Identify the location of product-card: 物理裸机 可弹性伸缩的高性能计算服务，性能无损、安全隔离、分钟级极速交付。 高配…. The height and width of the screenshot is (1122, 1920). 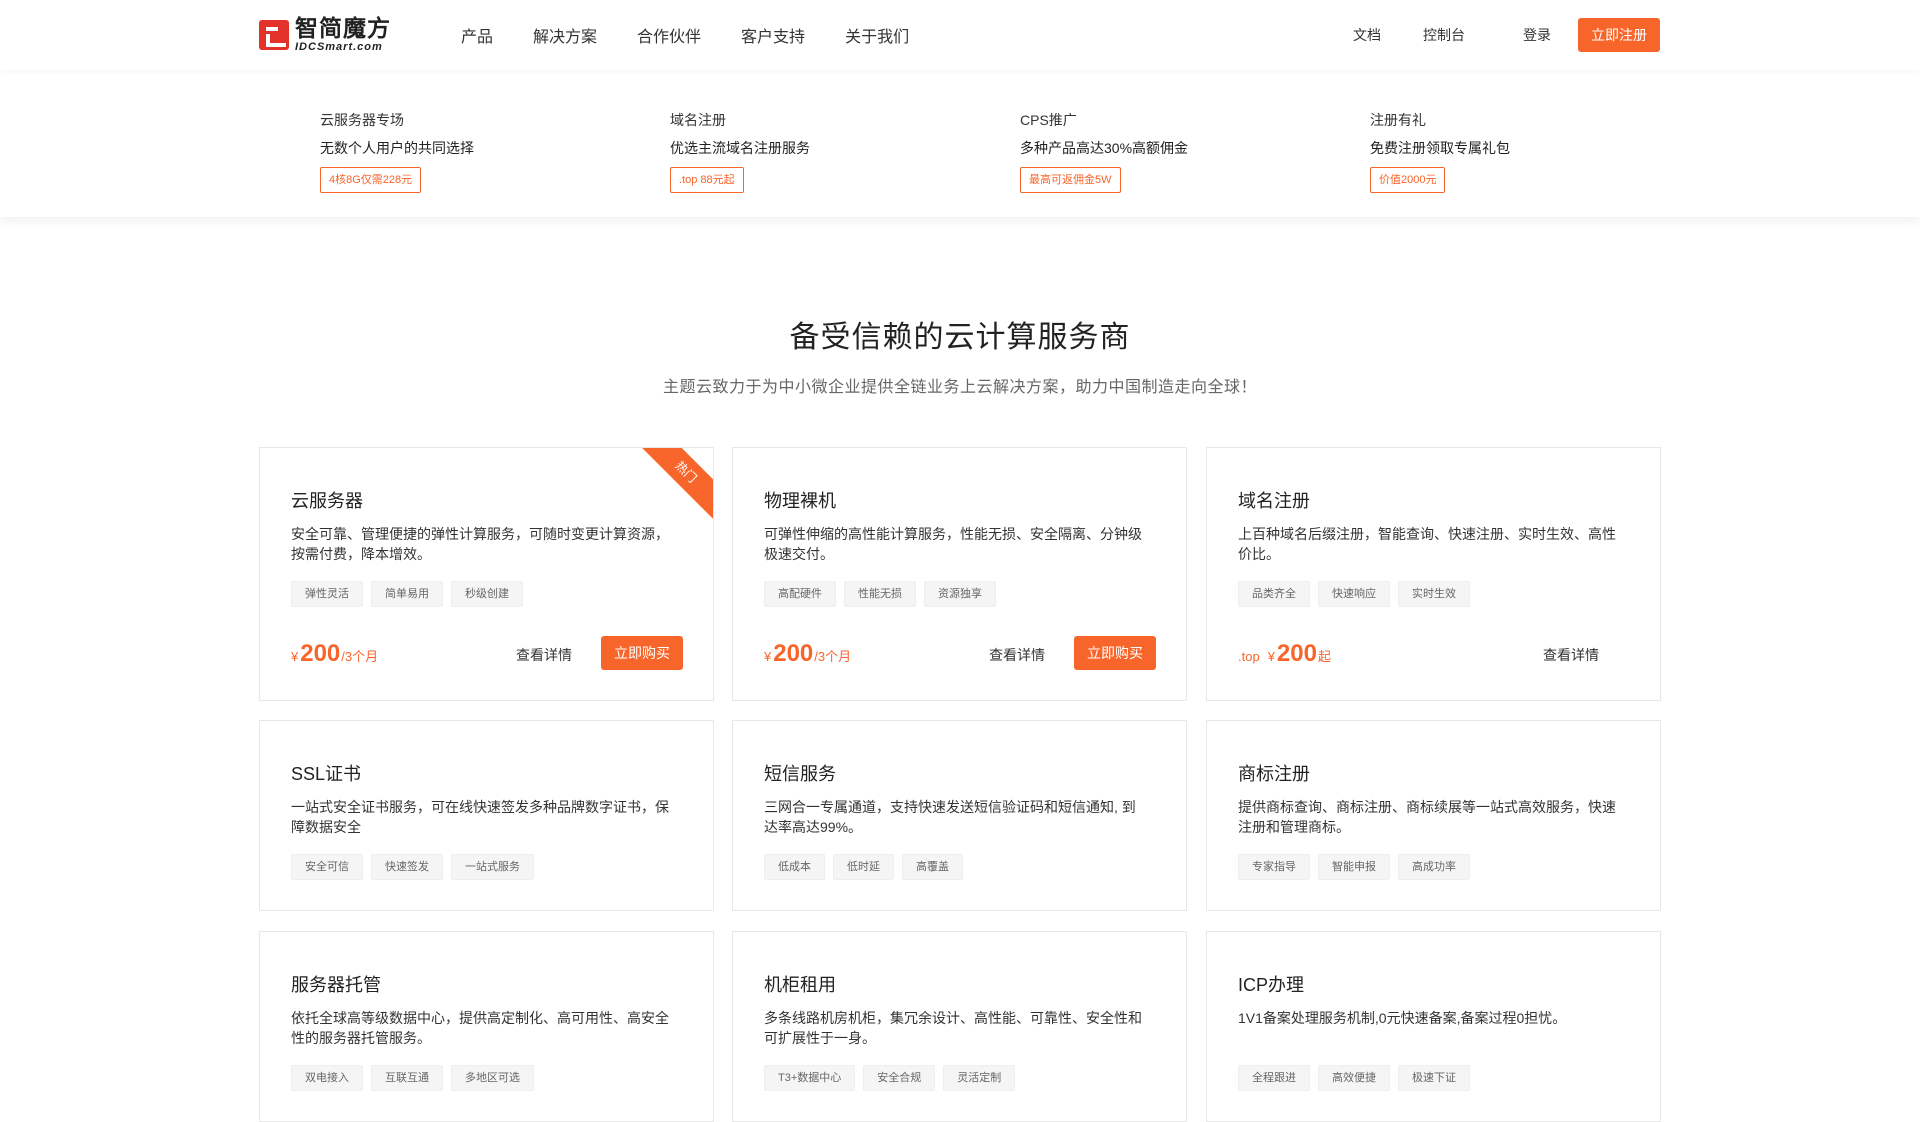
(959, 574).